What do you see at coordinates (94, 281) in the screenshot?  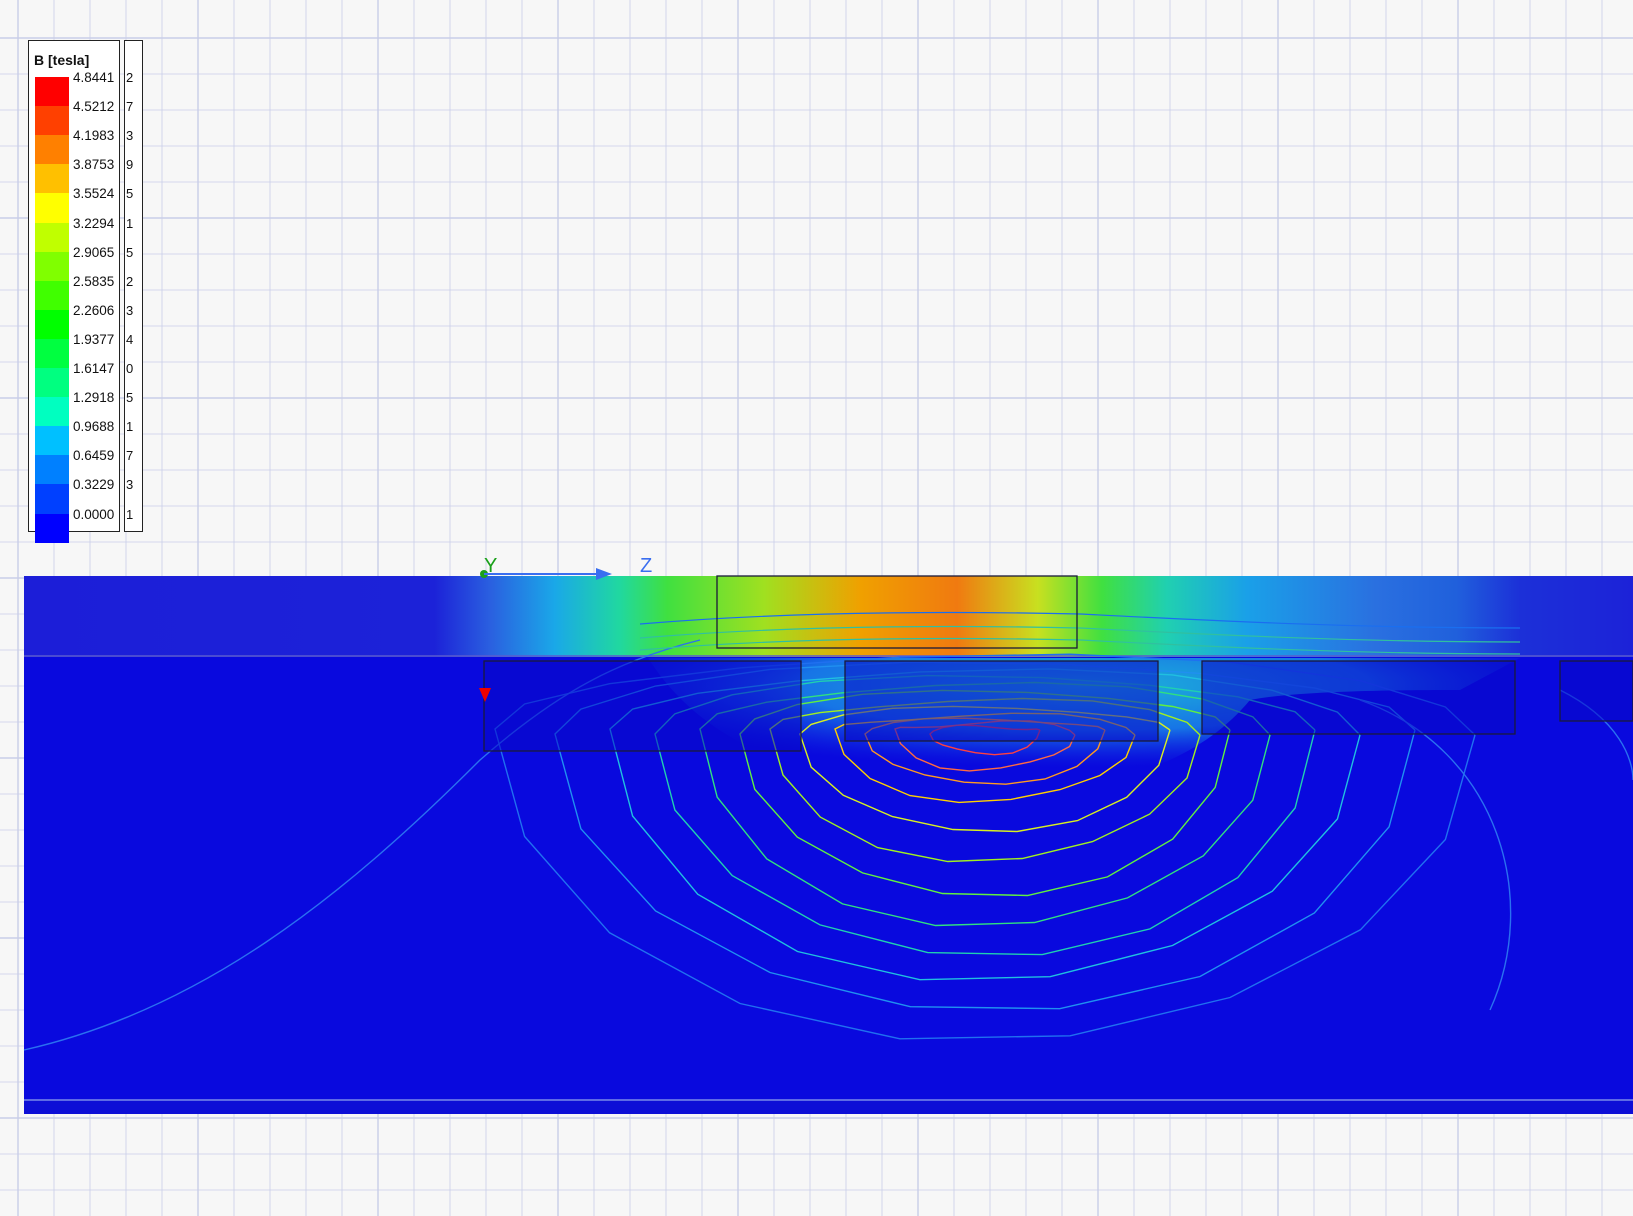 I see `legend-value: 2.5835` at bounding box center [94, 281].